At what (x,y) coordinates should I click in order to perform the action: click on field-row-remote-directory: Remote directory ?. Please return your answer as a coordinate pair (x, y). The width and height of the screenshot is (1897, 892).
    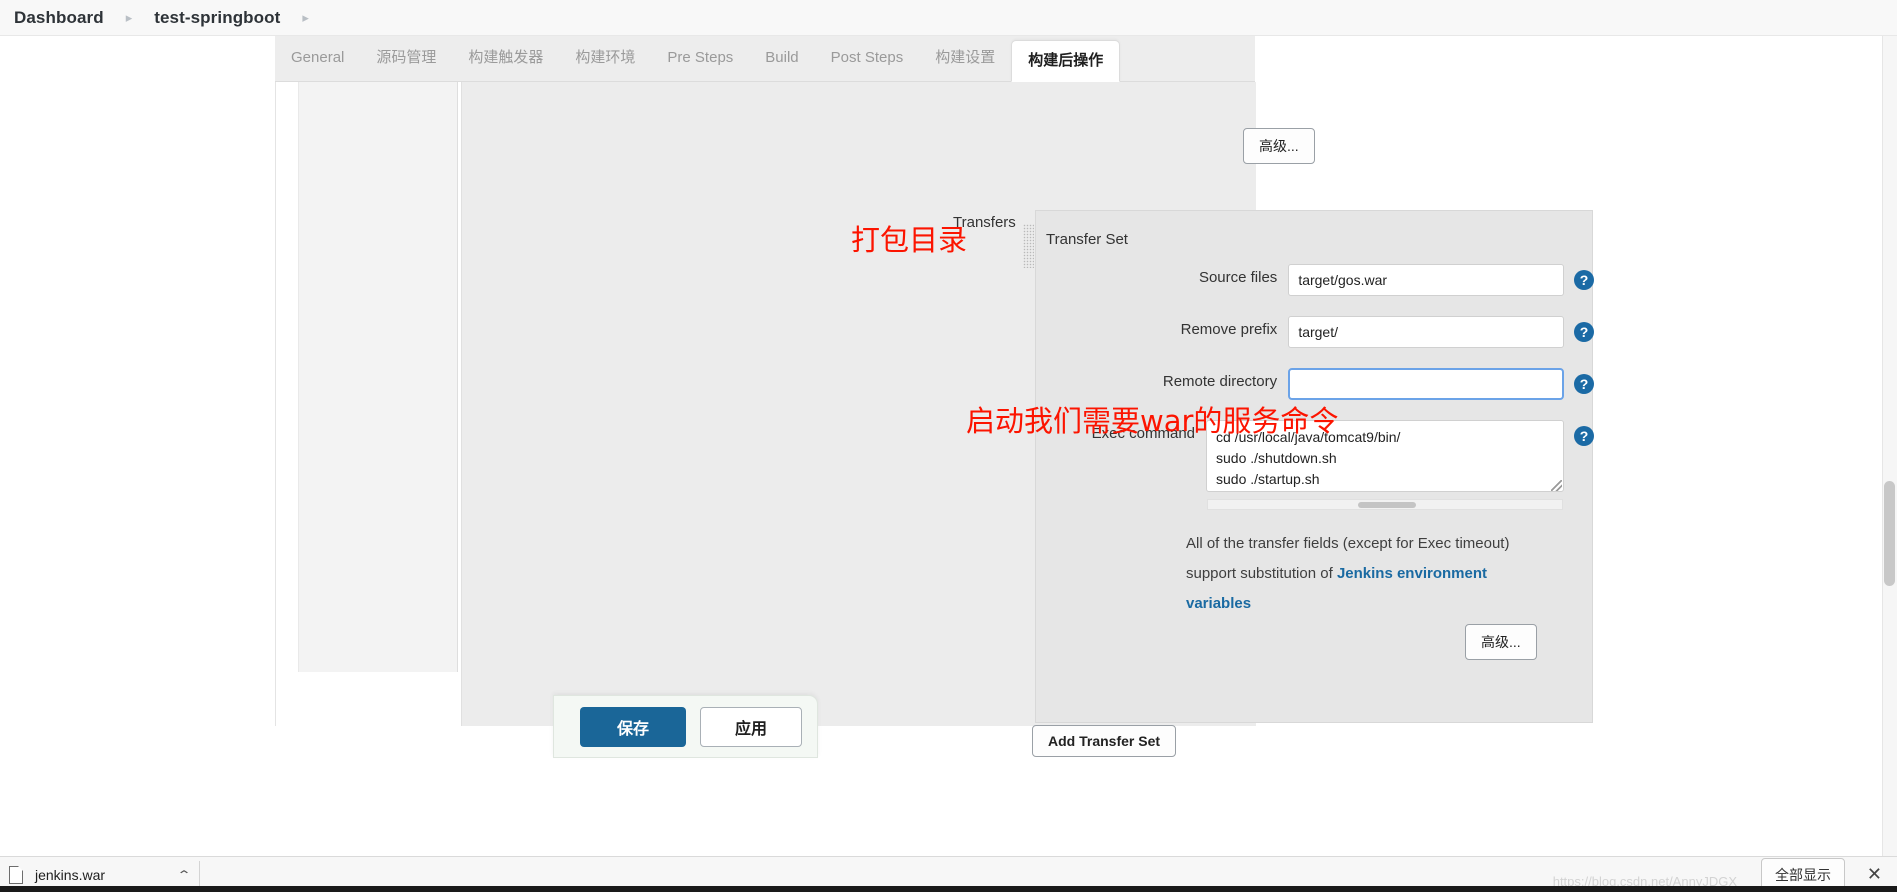
    Looking at the image, I should click on (1315, 384).